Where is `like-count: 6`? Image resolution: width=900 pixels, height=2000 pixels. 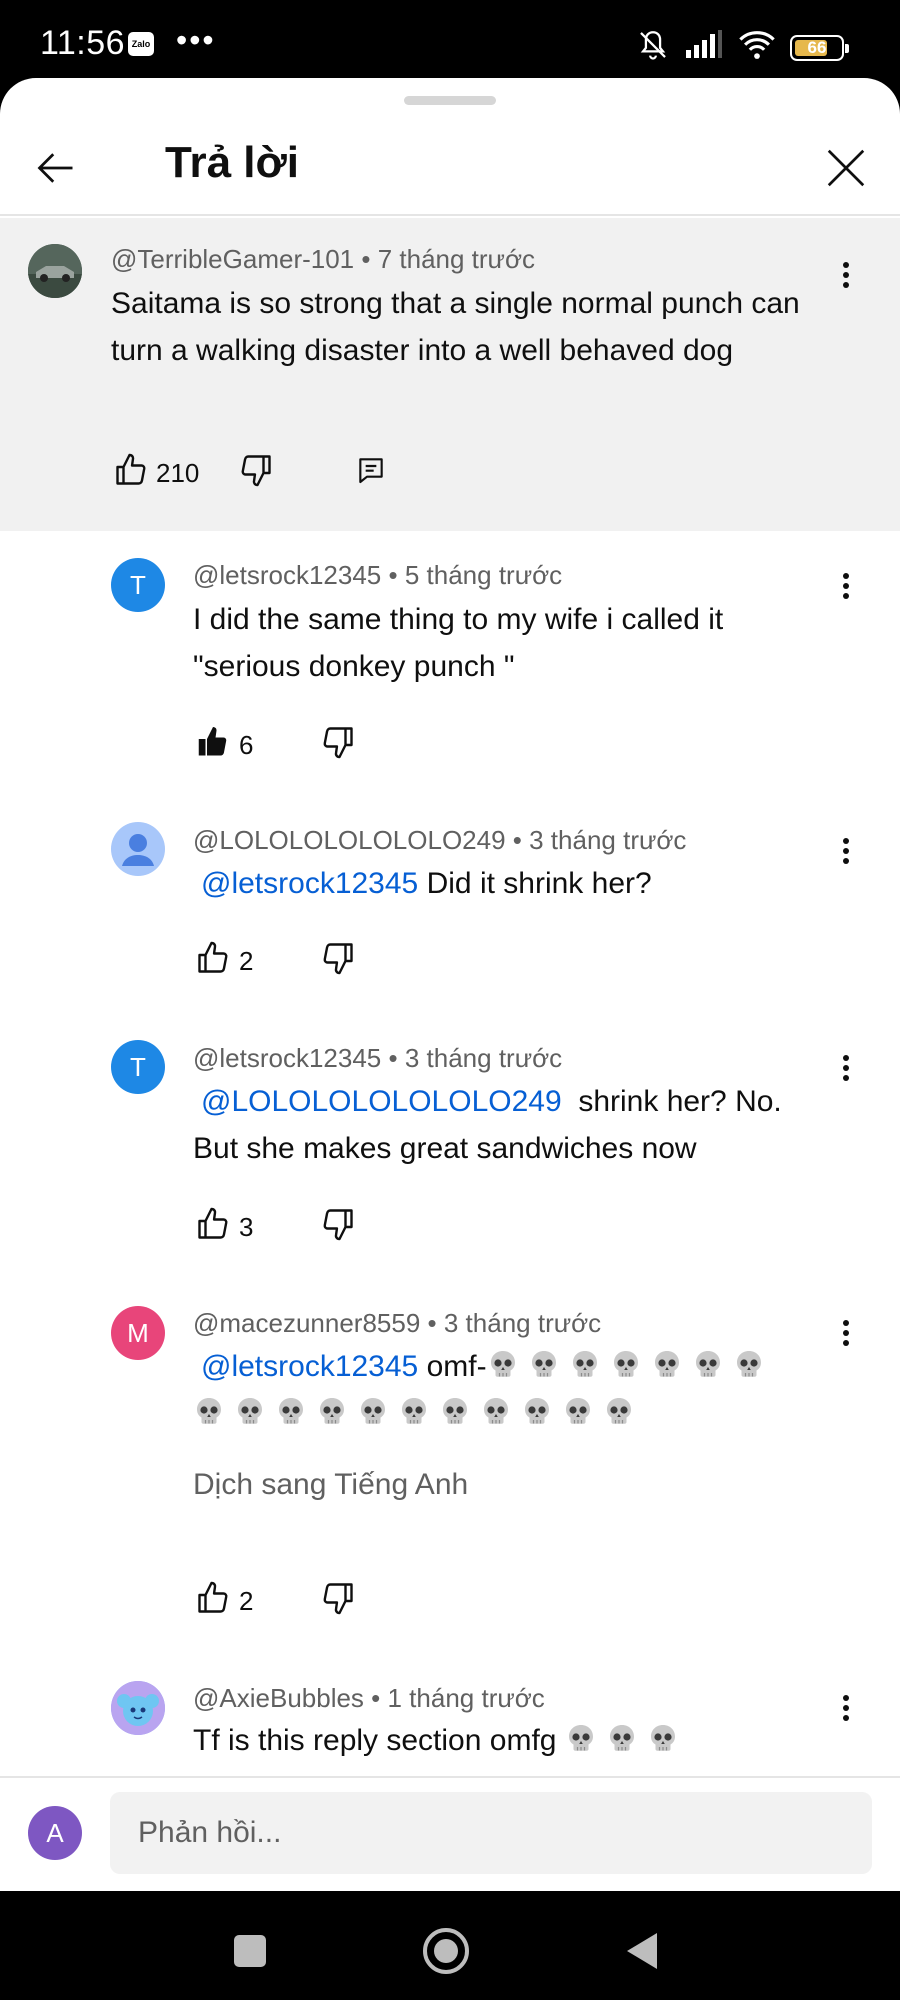 like-count: 6 is located at coordinates (246, 745).